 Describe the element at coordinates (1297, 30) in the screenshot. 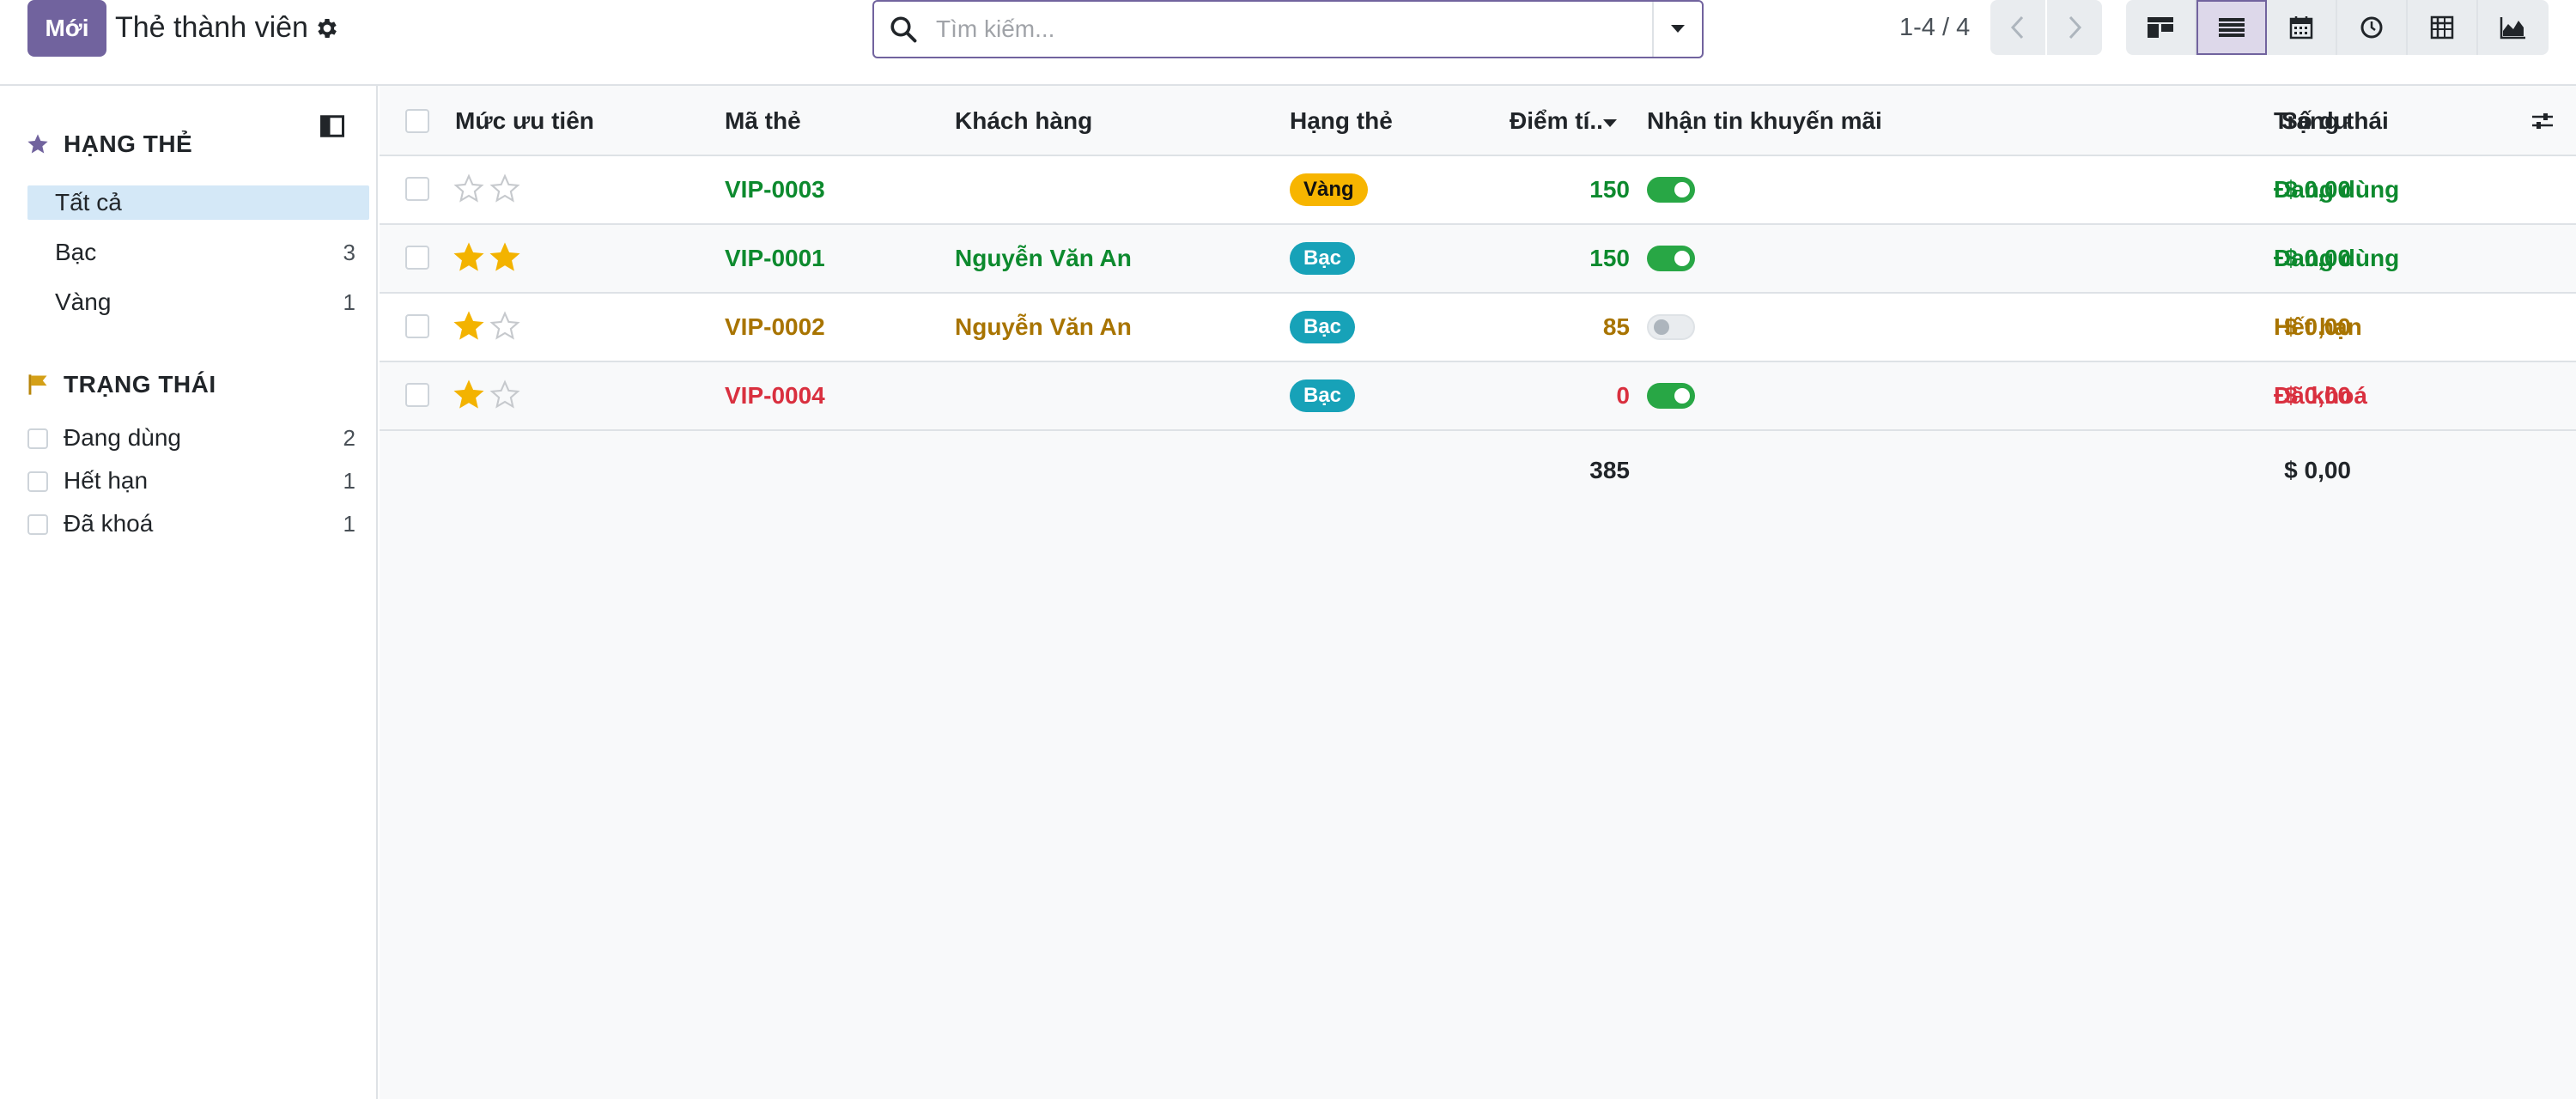

I see `search-input` at that location.